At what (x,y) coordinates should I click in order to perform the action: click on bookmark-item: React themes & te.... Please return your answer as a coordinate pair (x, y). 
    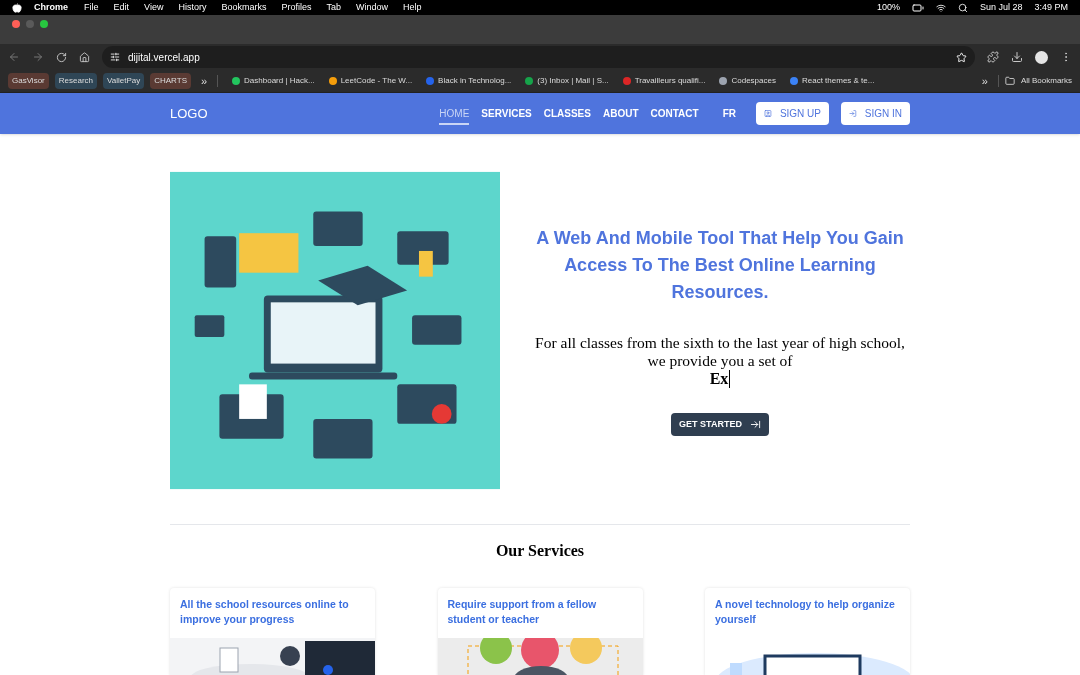
    Looking at the image, I should click on (832, 81).